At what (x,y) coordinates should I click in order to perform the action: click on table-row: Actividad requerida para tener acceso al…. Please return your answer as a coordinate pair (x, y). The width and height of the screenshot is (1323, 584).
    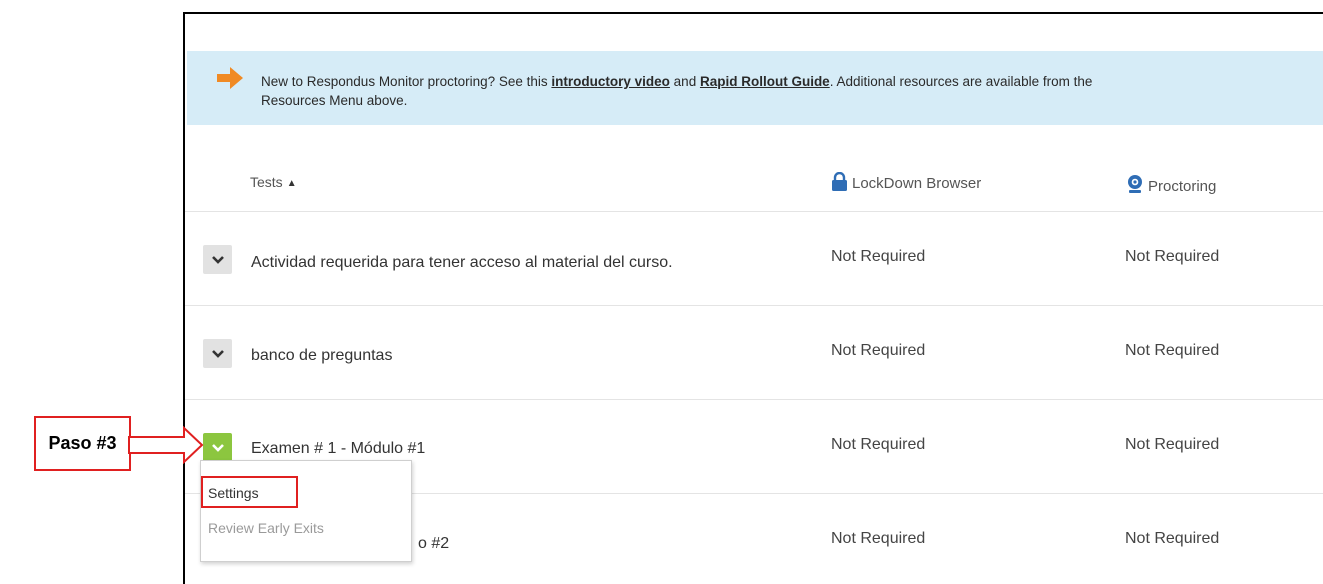
    Looking at the image, I should click on (754, 259).